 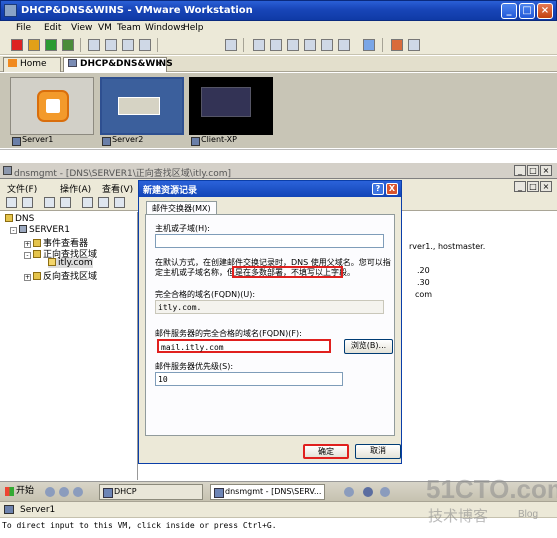 I want to click on guest-top-strip, so click(x=278, y=155).